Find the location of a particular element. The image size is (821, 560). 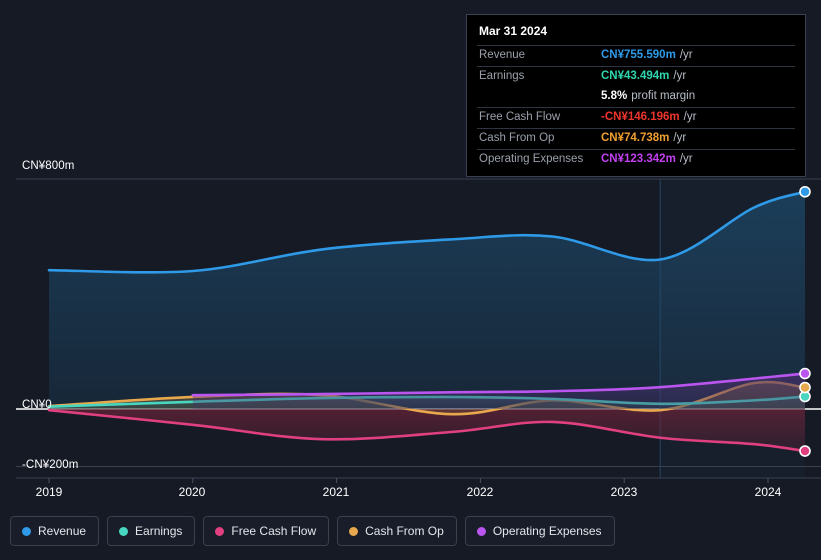

x-axis-label-2021: 2021 is located at coordinates (336, 492).